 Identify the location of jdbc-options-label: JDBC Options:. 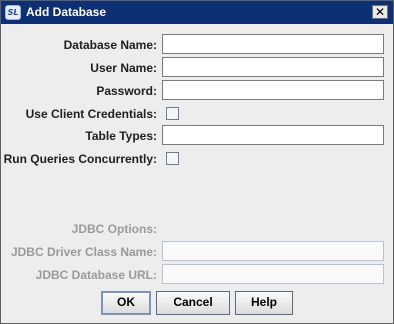
(114, 229).